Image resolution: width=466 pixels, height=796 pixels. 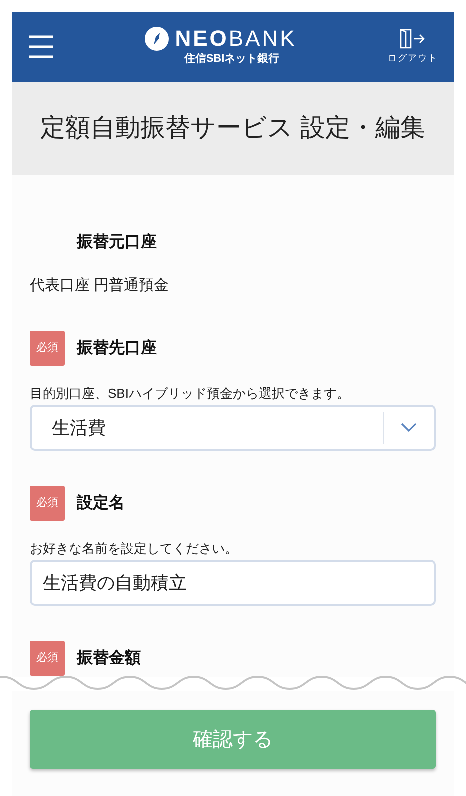 I want to click on chevron-down-icon, so click(x=409, y=428).